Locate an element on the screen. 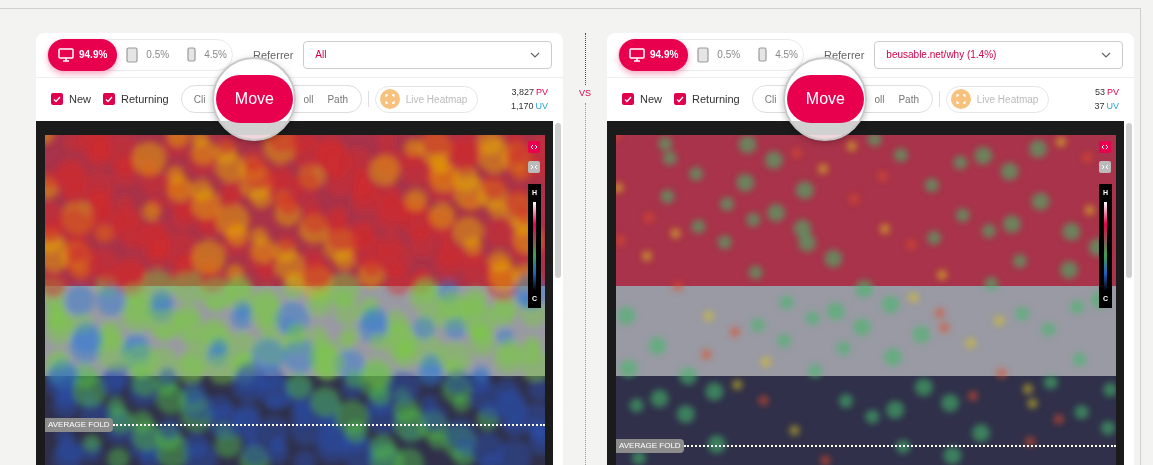  stat-value: 3,827 is located at coordinates (522, 93).